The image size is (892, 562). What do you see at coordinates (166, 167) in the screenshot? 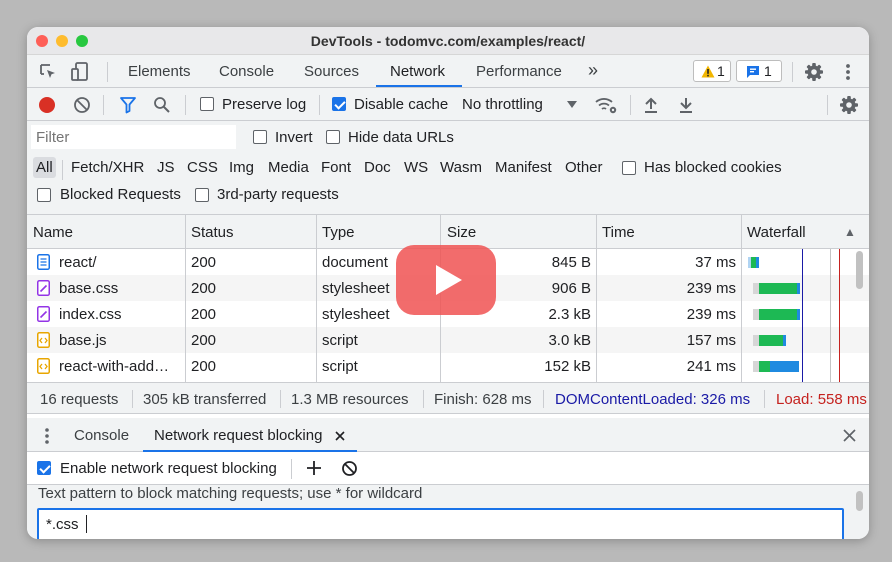
I see `filter-type-js: JS` at bounding box center [166, 167].